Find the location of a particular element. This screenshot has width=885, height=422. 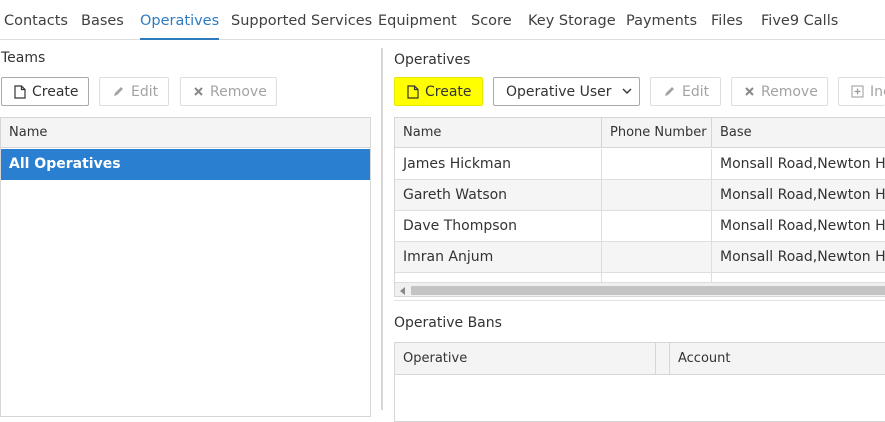

tab-operatives: Operatives is located at coordinates (180, 20).